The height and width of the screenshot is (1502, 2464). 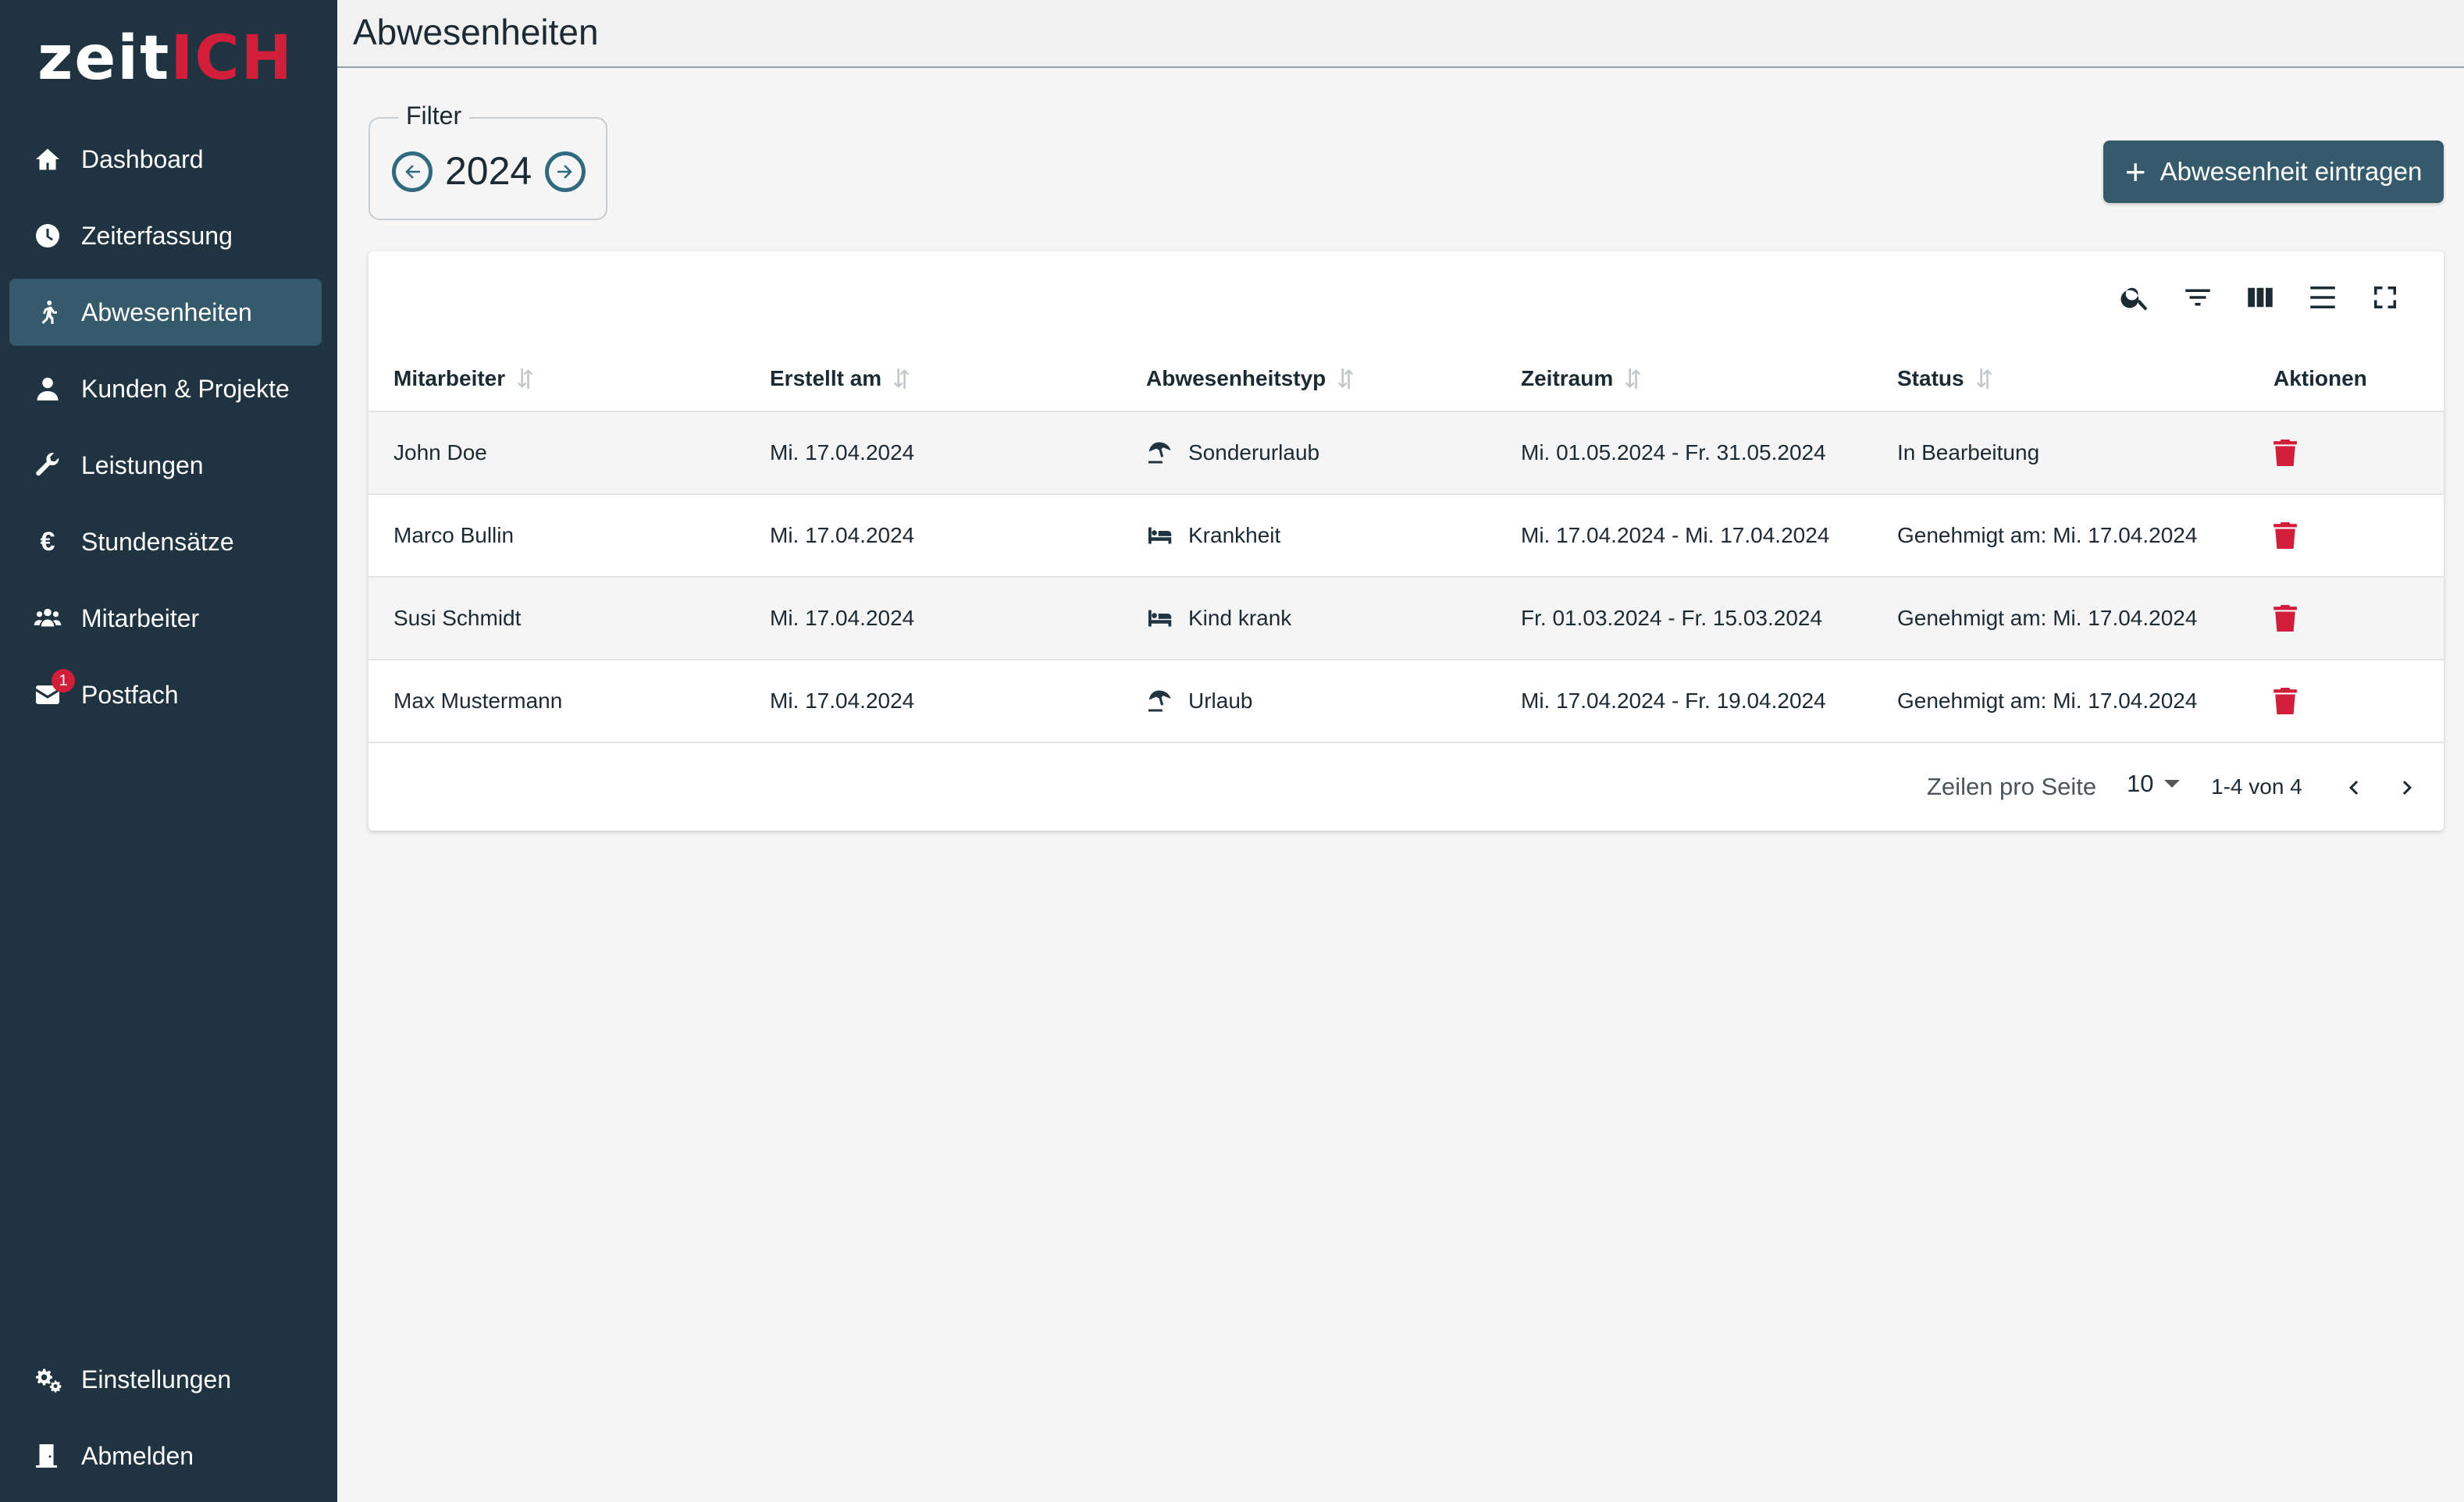 What do you see at coordinates (1406, 788) in the screenshot?
I see `pagination: Zeilen pro Seite 10 1-4 von 4` at bounding box center [1406, 788].